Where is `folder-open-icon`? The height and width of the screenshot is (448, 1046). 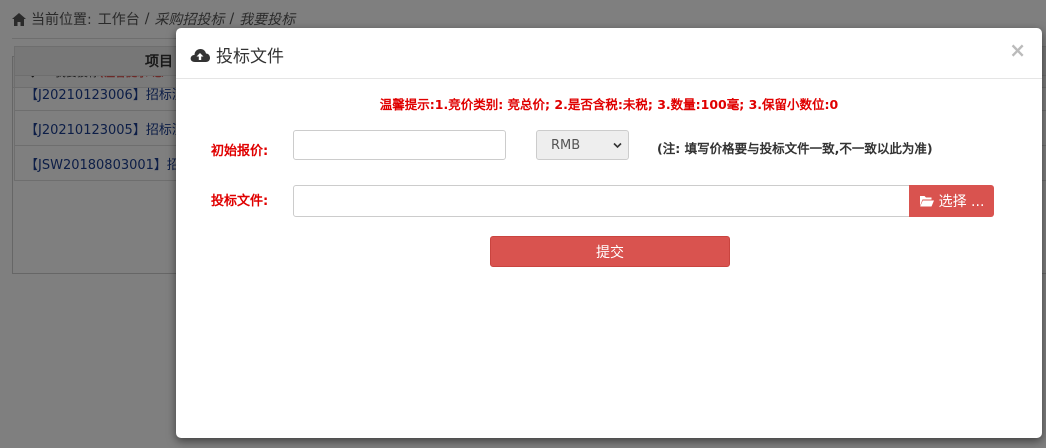
folder-open-icon is located at coordinates (926, 201).